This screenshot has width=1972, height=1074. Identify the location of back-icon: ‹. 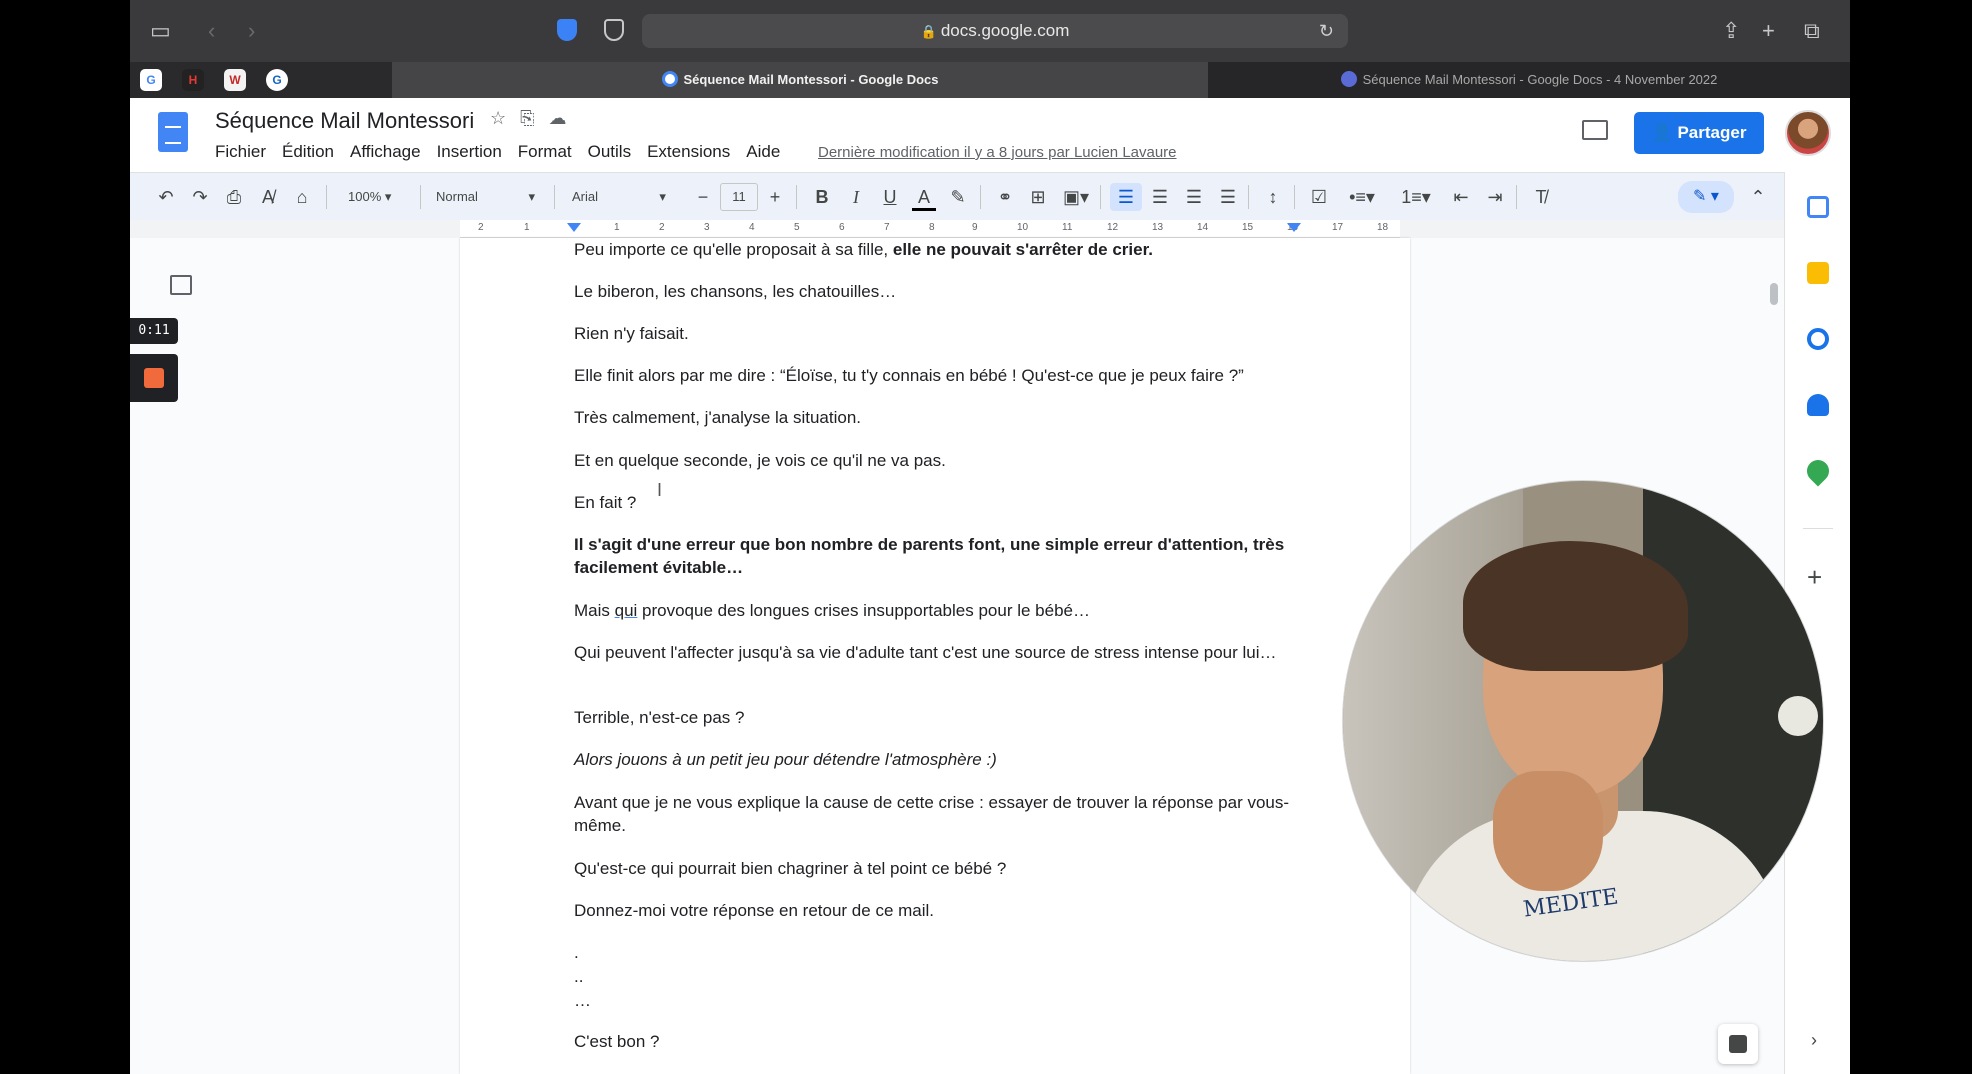
(211, 31).